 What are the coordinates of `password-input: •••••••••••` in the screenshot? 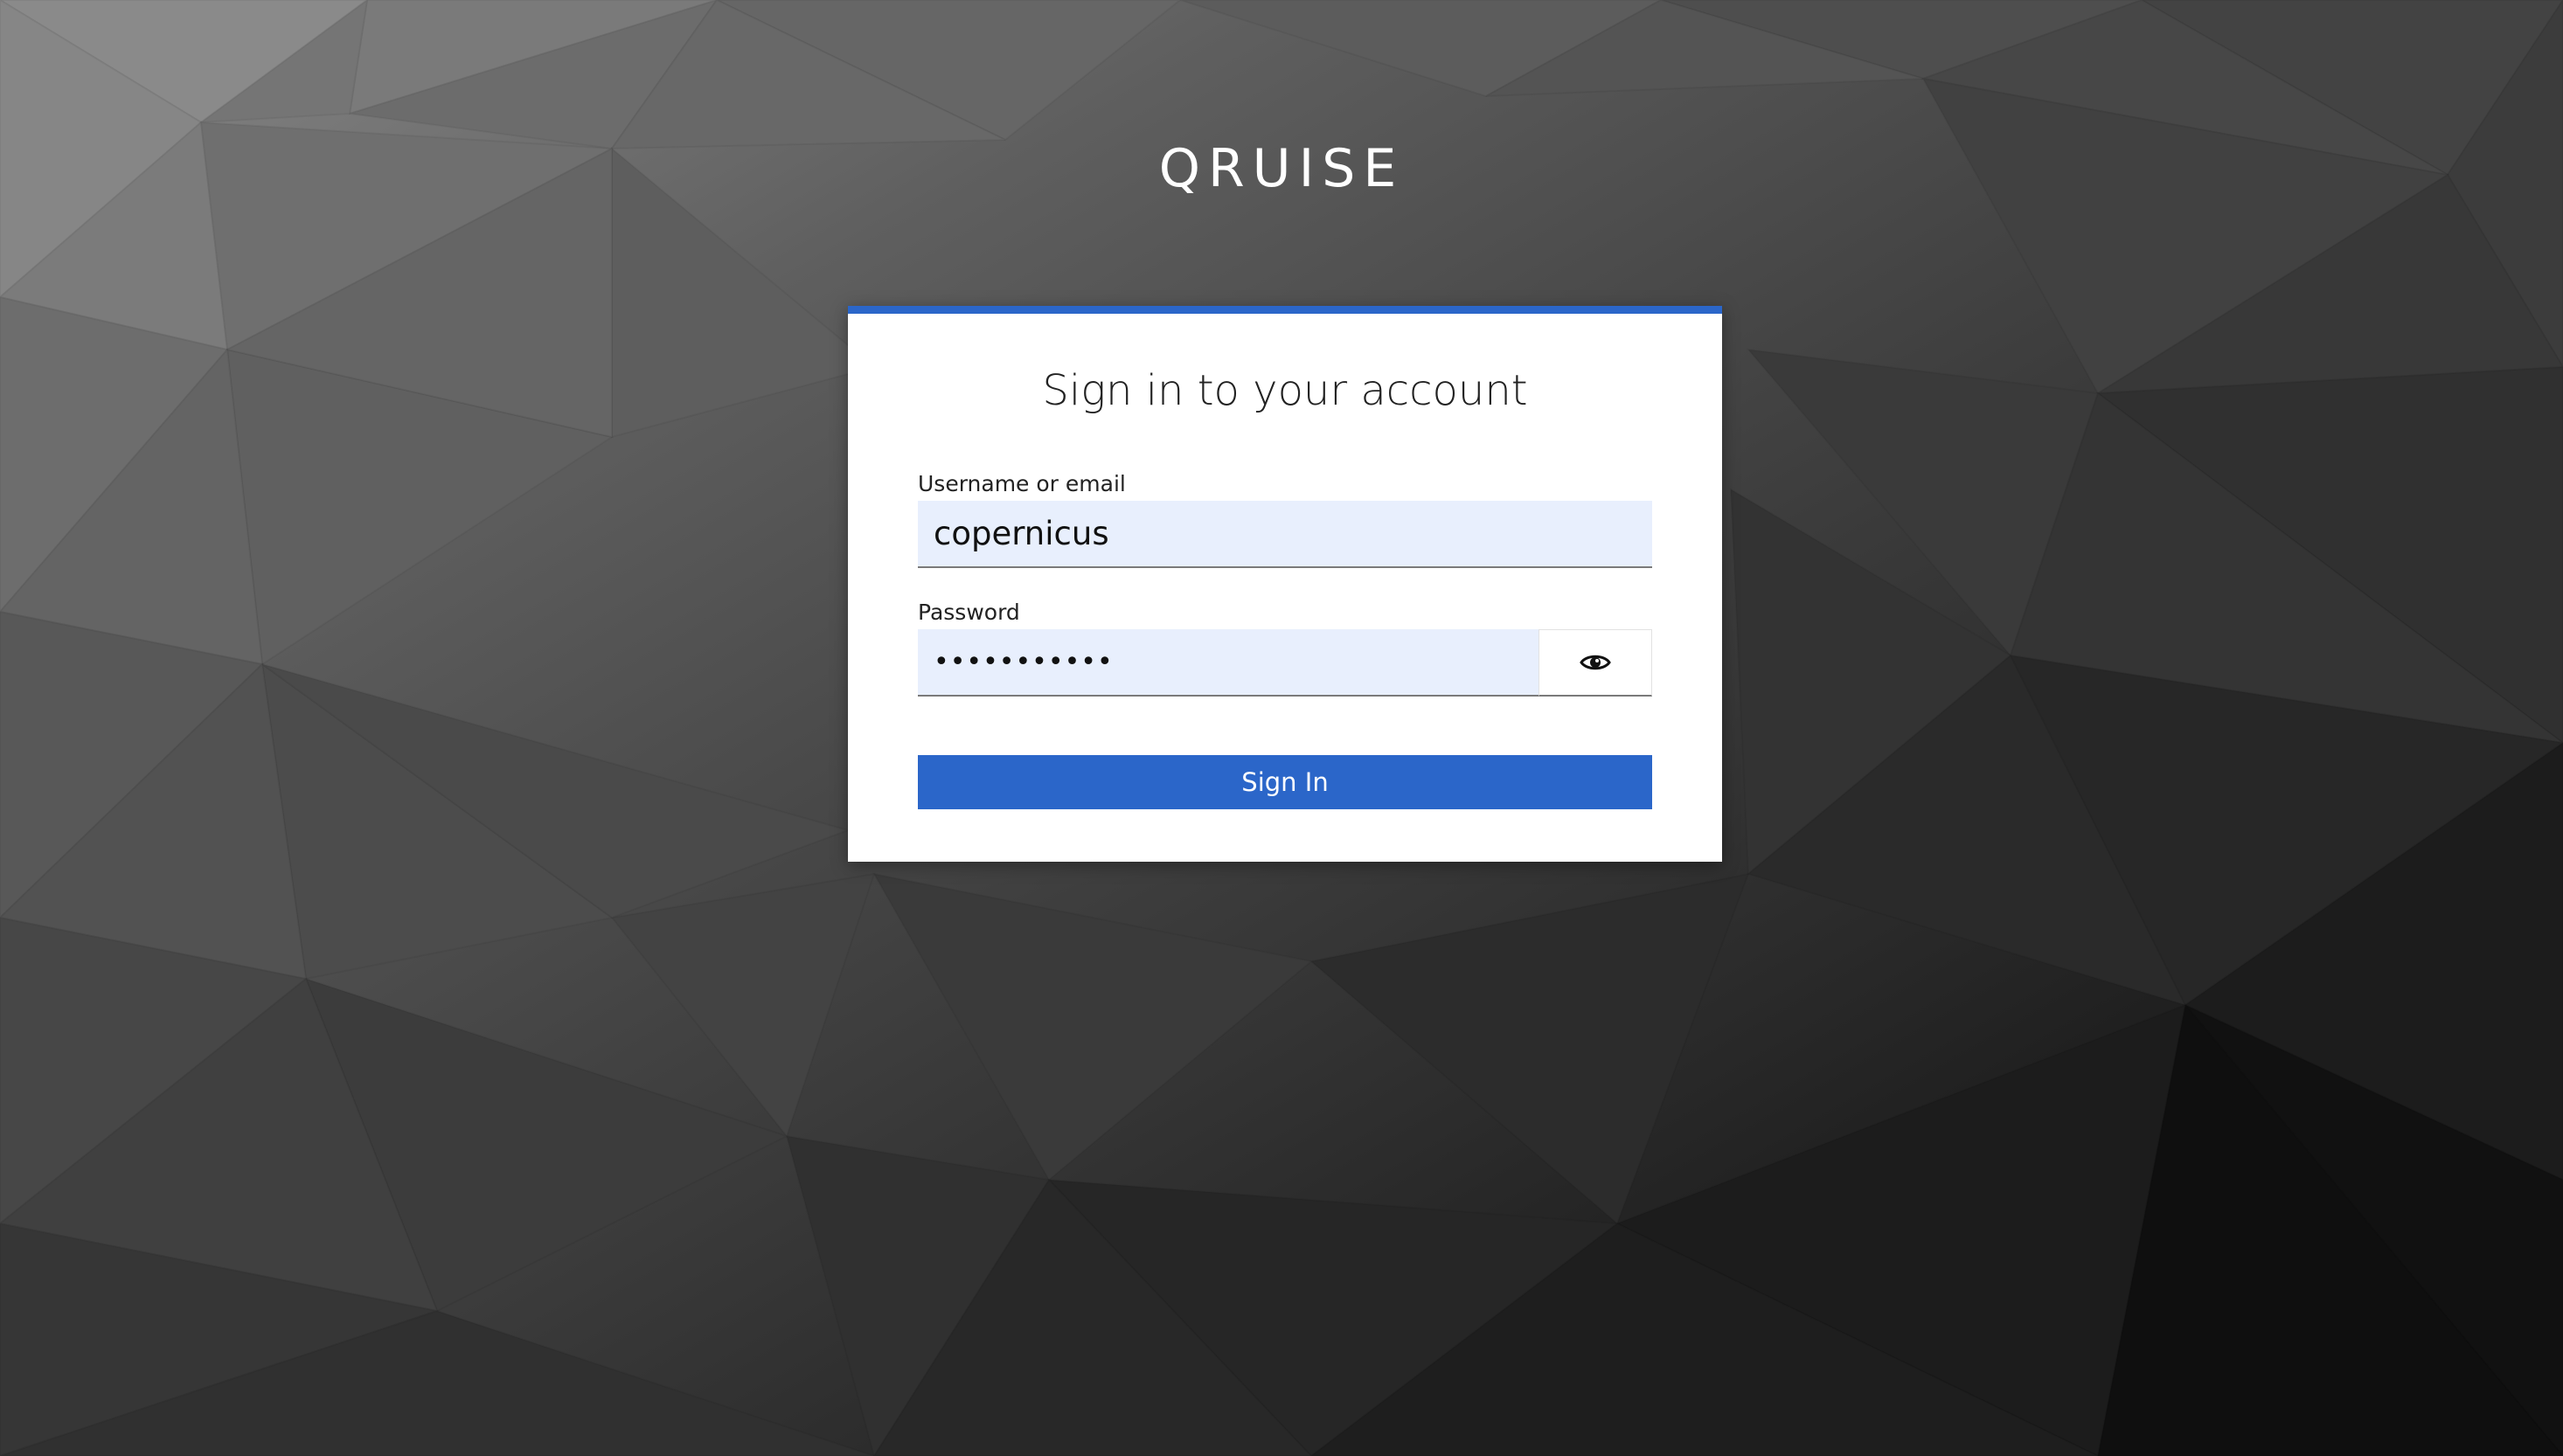 It's located at (1228, 663).